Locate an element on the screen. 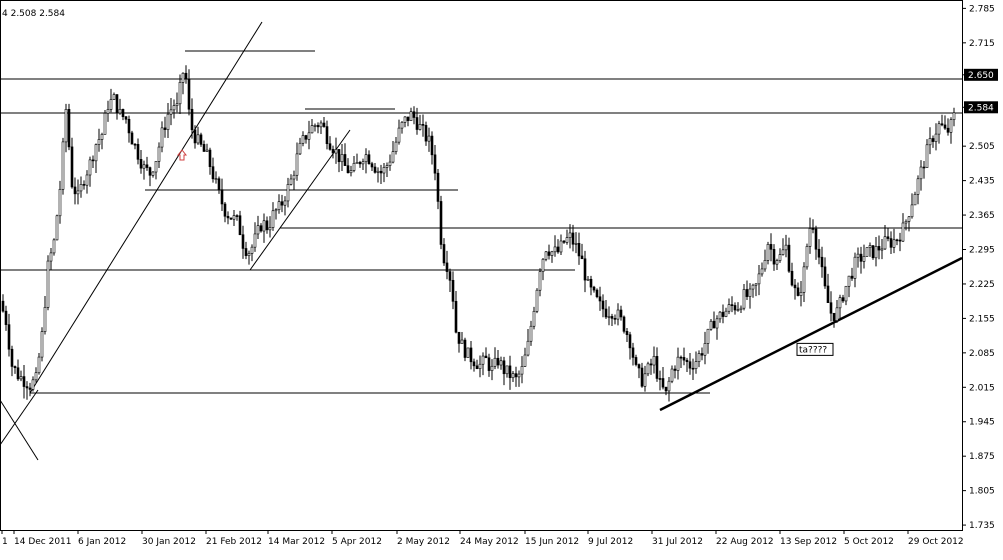 The width and height of the screenshot is (1003, 560). x-tick-label: 31 Jul 2012 is located at coordinates (677, 542).